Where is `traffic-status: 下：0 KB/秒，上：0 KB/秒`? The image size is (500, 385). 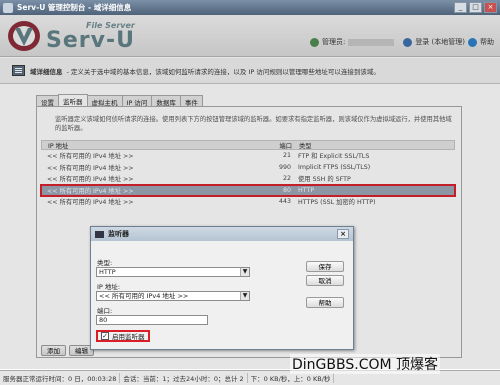
traffic-status: 下：0 KB/秒，上：0 KB/秒 is located at coordinates (291, 378).